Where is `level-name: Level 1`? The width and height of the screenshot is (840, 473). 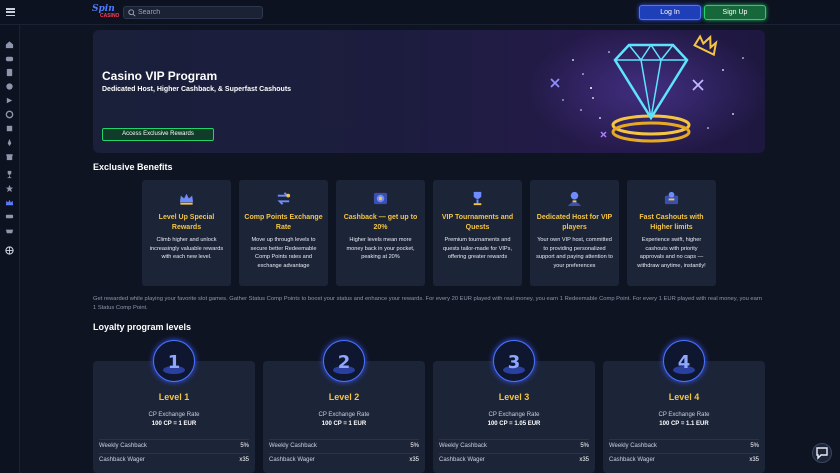 level-name: Level 1 is located at coordinates (174, 397).